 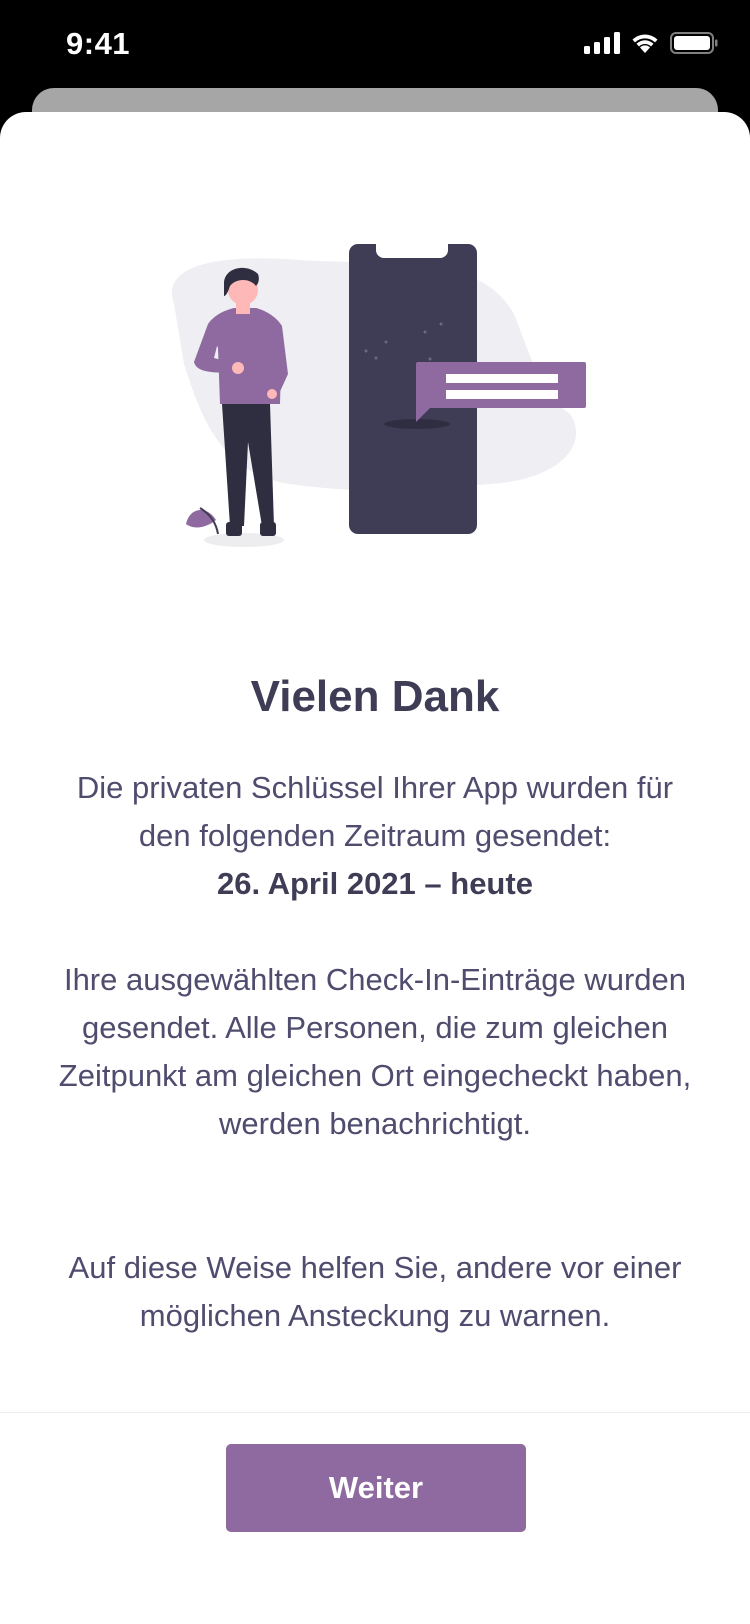 What do you see at coordinates (378, 395) in the screenshot?
I see `thank-you-illustration` at bounding box center [378, 395].